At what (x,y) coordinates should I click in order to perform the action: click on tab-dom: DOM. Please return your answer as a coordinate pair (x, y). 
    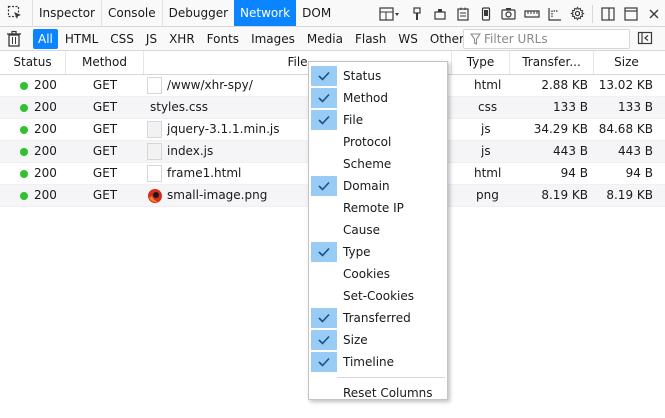
    Looking at the image, I should click on (316, 13).